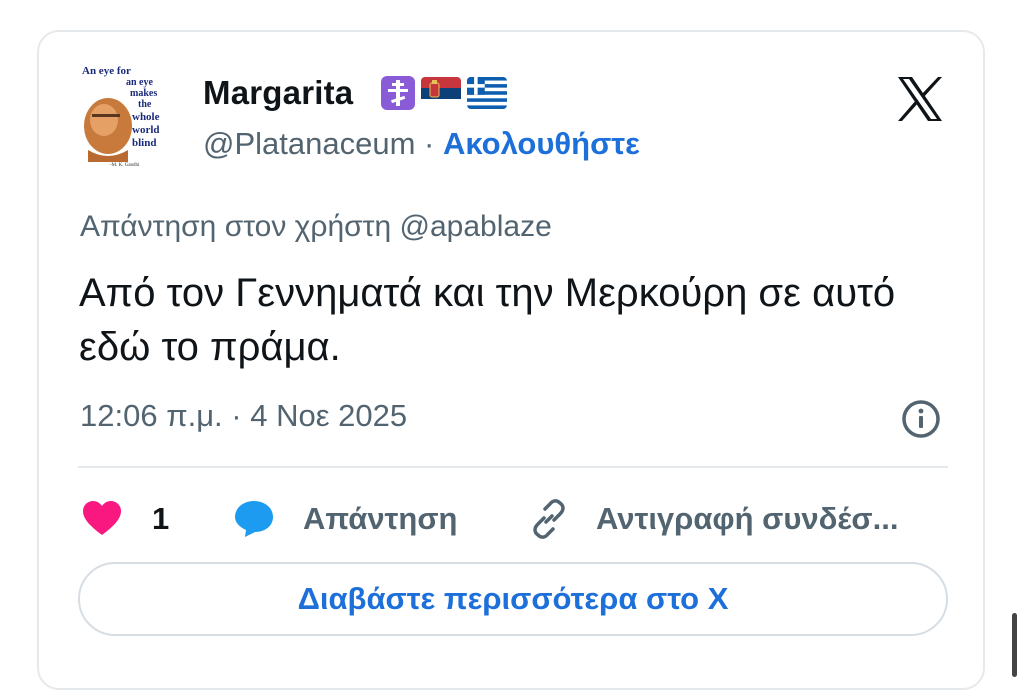 This screenshot has width=1024, height=690. Describe the element at coordinates (316, 227) in the screenshot. I see `reply-context: Απάντηση στον χρήστη @apablaze` at that location.